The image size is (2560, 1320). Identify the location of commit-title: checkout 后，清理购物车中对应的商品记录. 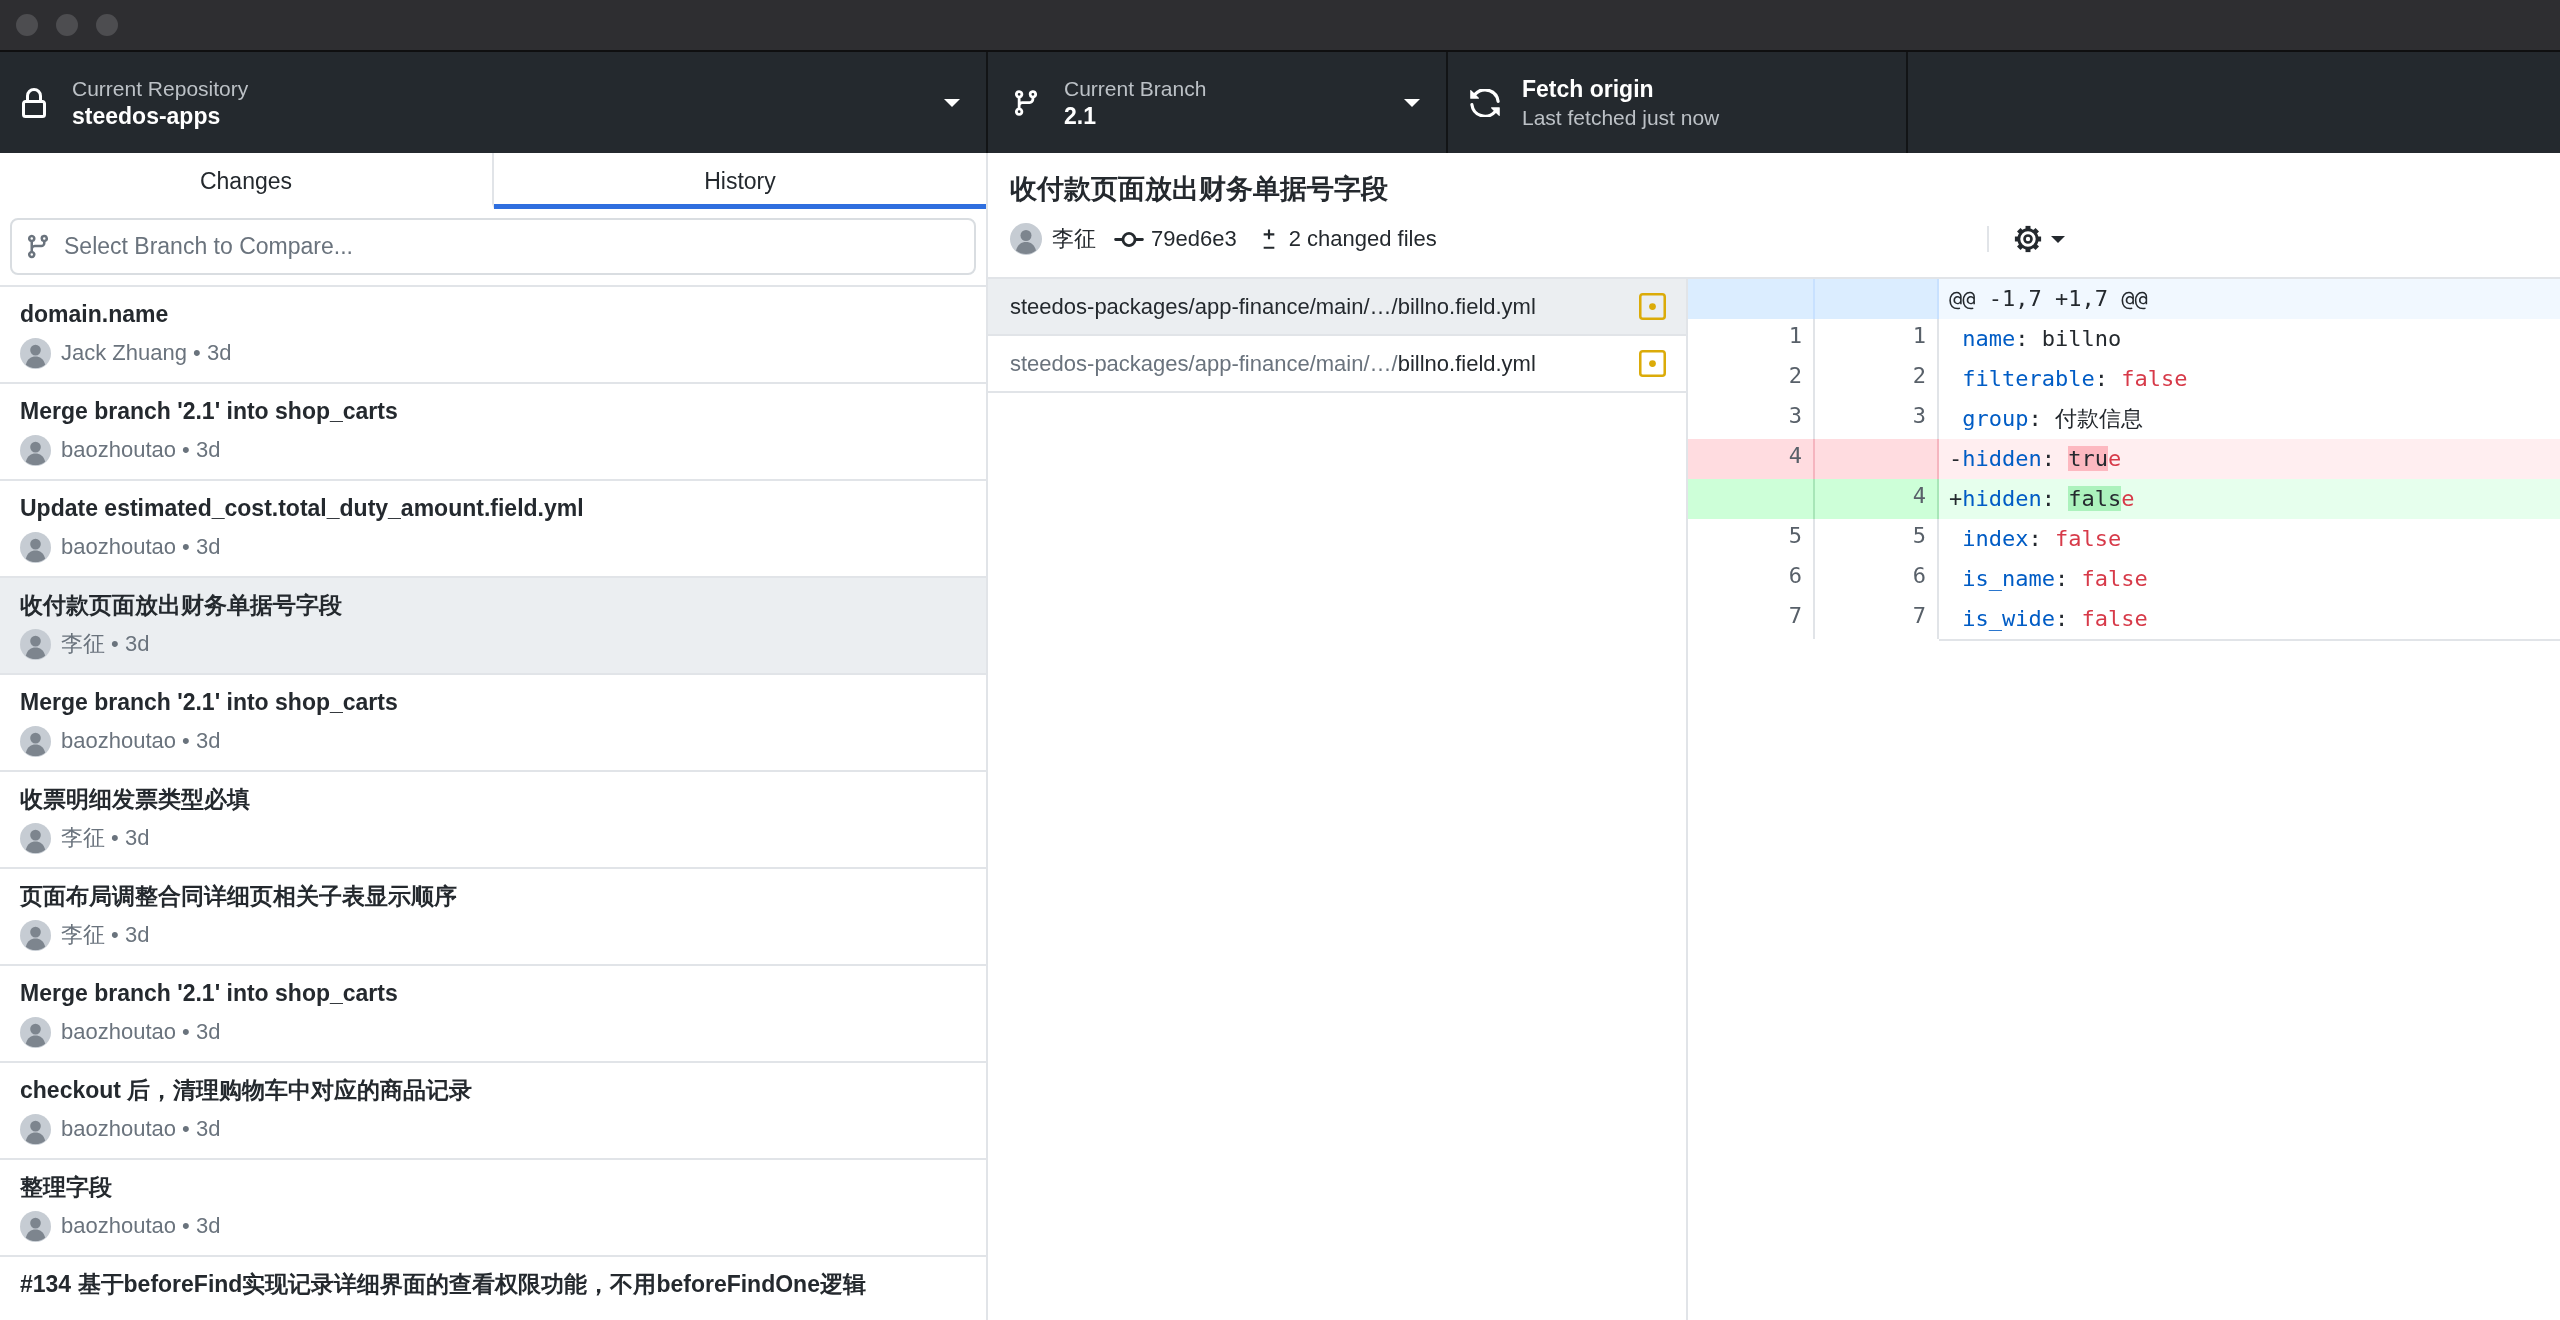
(247, 1090).